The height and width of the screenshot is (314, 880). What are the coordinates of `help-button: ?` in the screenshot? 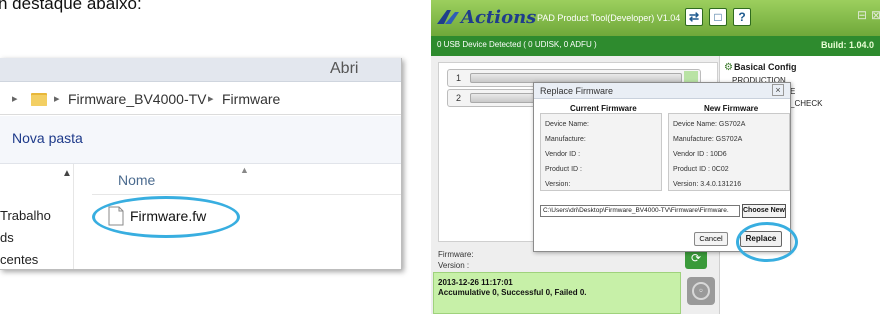 It's located at (742, 17).